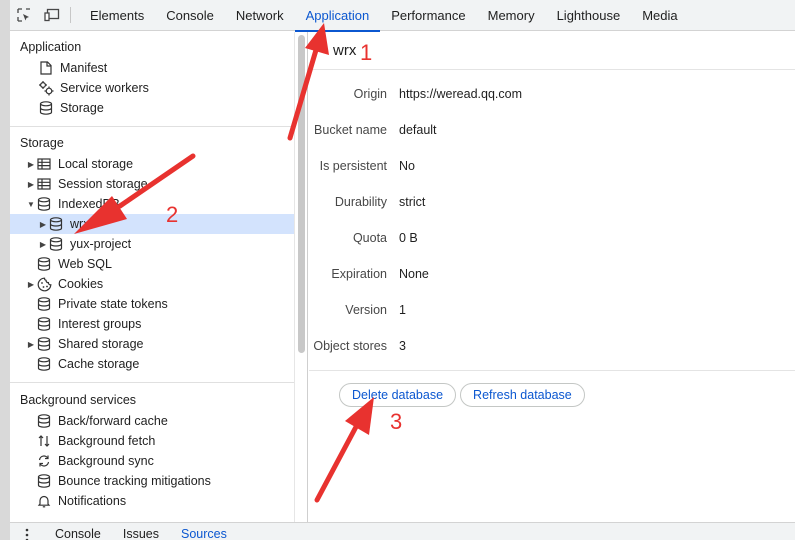 The height and width of the screenshot is (540, 795). I want to click on sidebar-scrollbar, so click(301, 277).